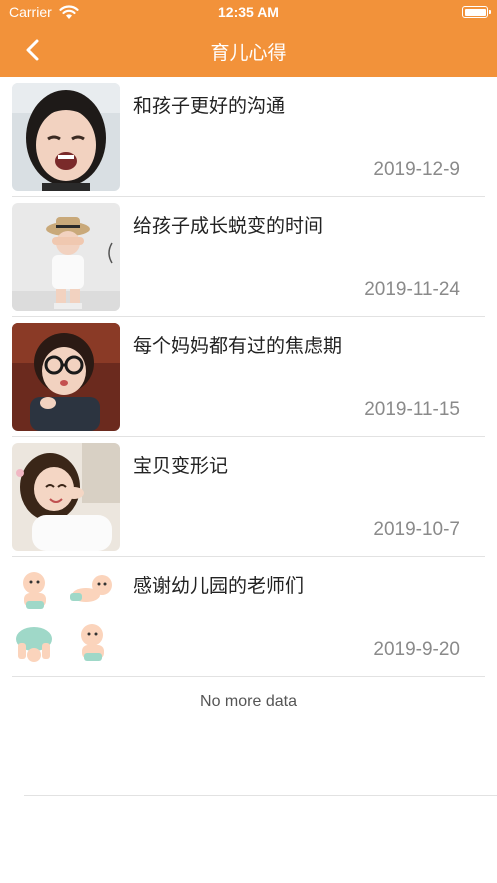  What do you see at coordinates (416, 169) in the screenshot?
I see `article-date: 2019-12-9` at bounding box center [416, 169].